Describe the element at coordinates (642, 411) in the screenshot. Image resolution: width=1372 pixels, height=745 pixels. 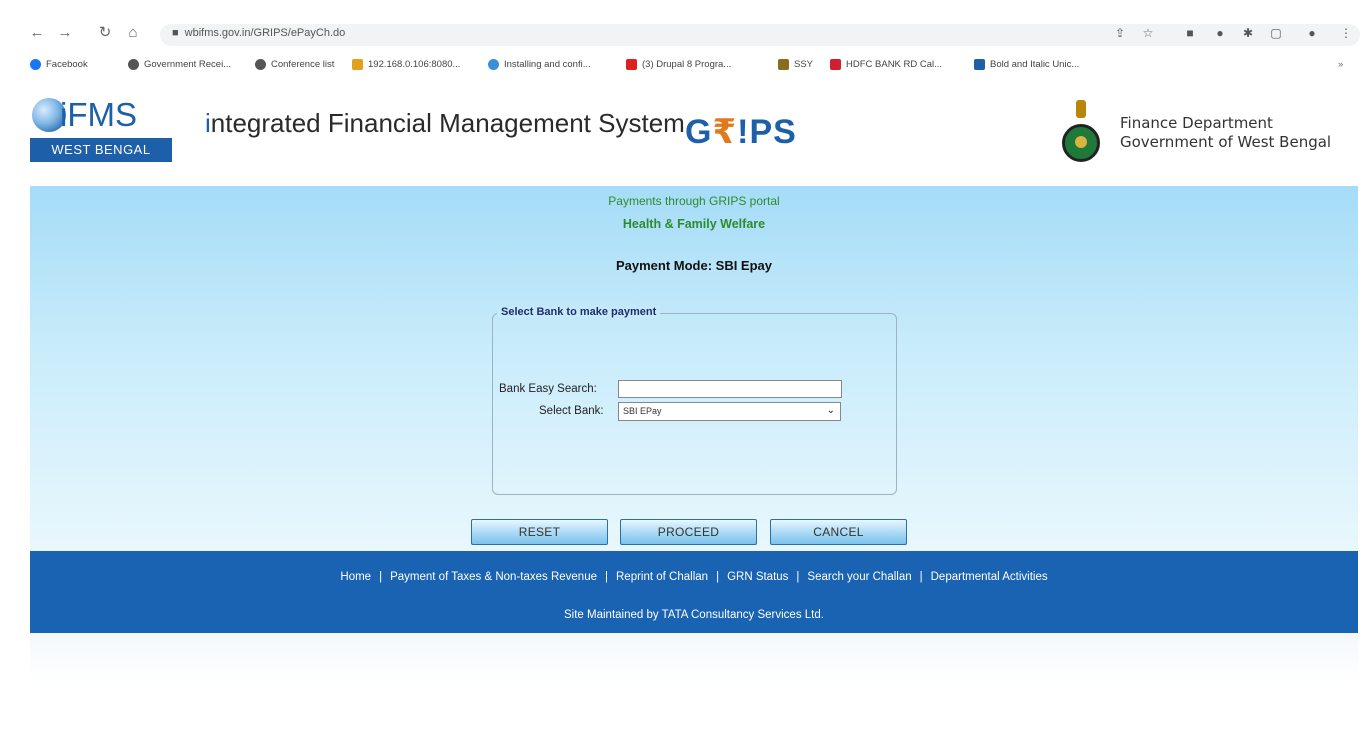
I see `selected-bank: SBI EPay` at that location.